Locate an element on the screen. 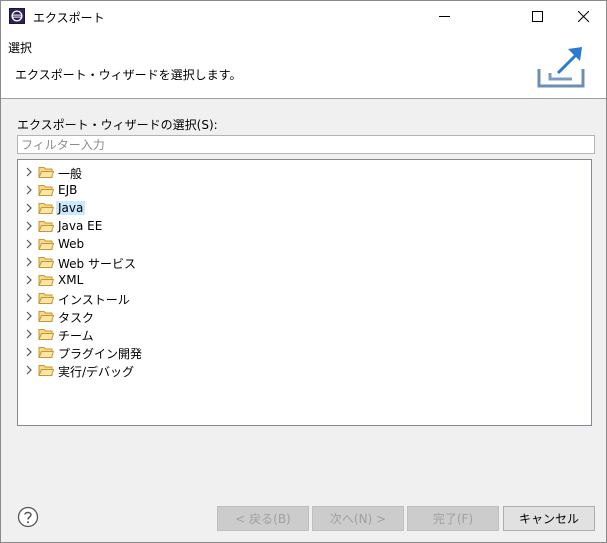 Image resolution: width=607 pixels, height=543 pixels. tree-item: XML is located at coordinates (304, 280).